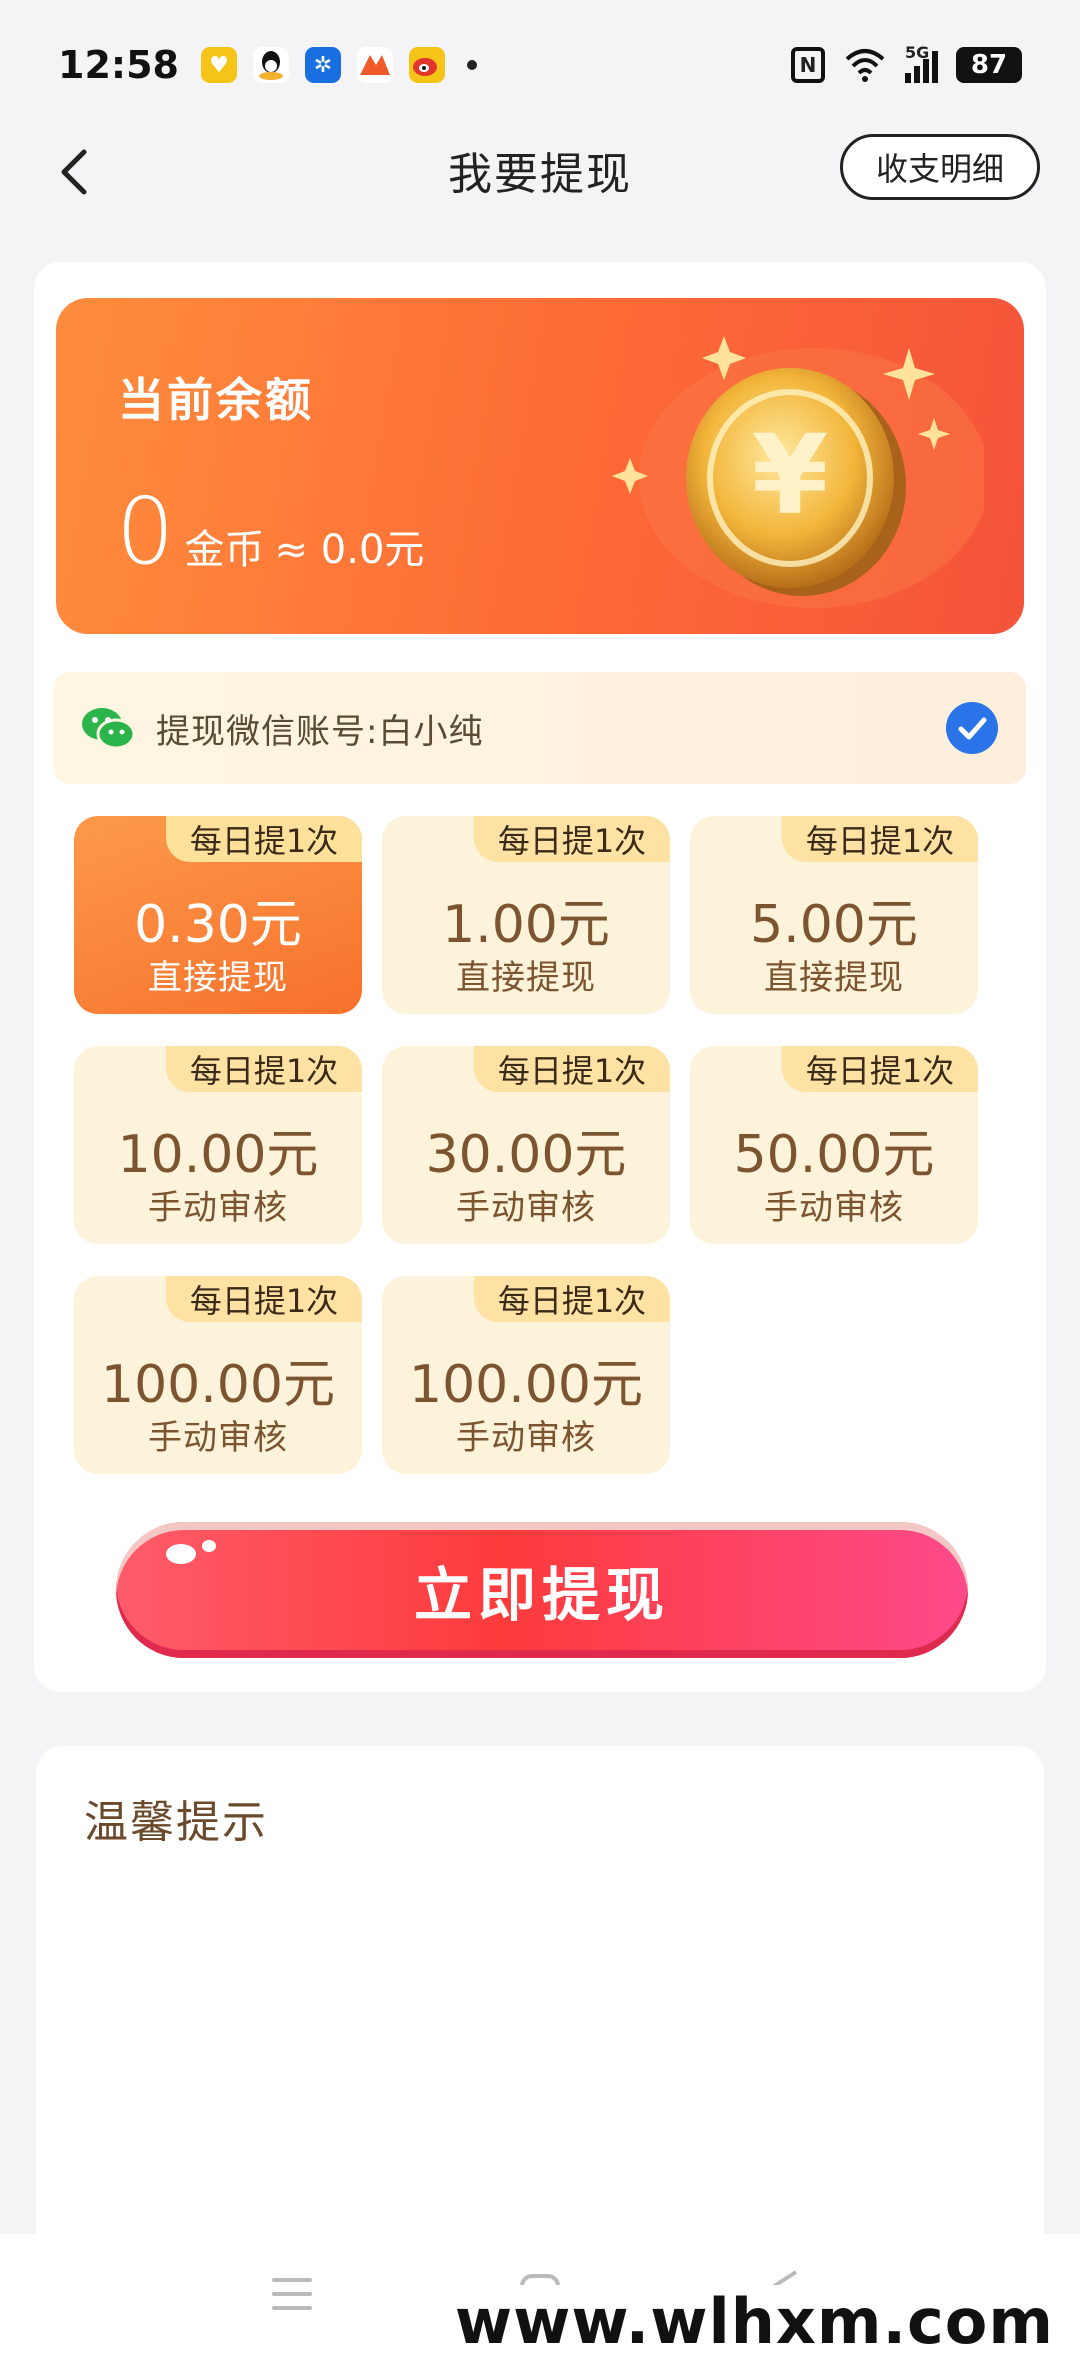 This screenshot has width=1080, height=2362. What do you see at coordinates (118, 65) in the screenshot?
I see `status-time: 12:58` at bounding box center [118, 65].